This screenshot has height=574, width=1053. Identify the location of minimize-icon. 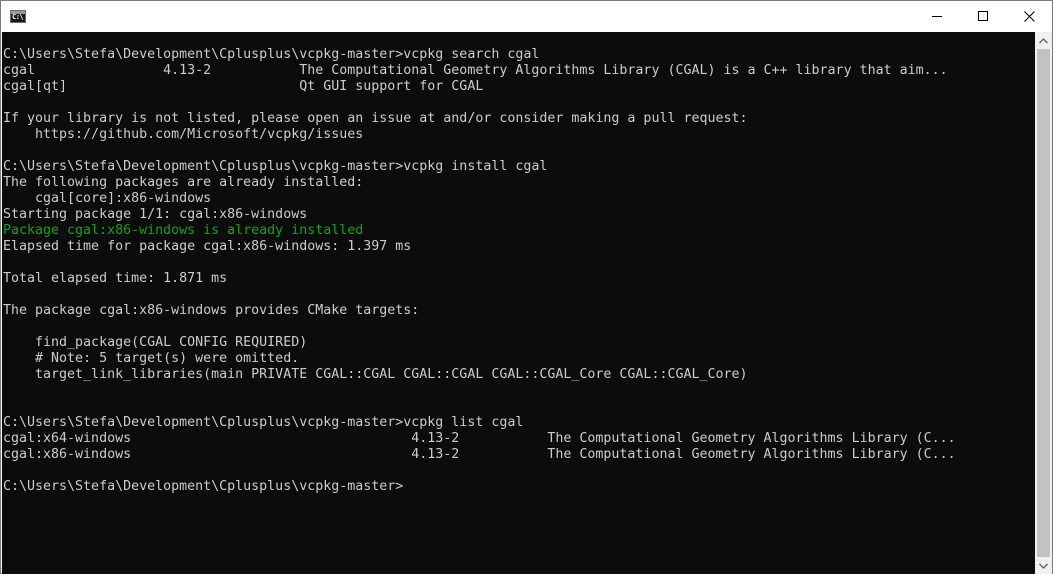
(937, 16).